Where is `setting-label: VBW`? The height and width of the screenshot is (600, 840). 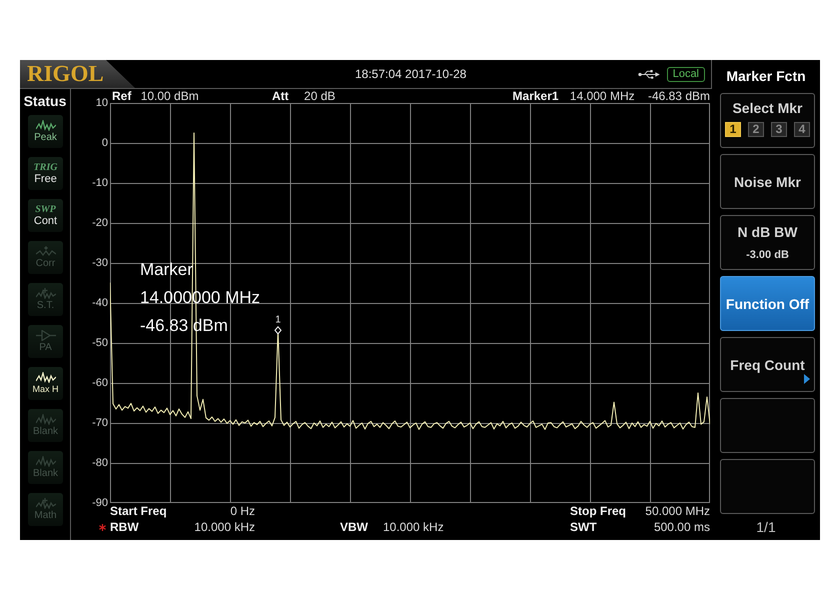 setting-label: VBW is located at coordinates (354, 527).